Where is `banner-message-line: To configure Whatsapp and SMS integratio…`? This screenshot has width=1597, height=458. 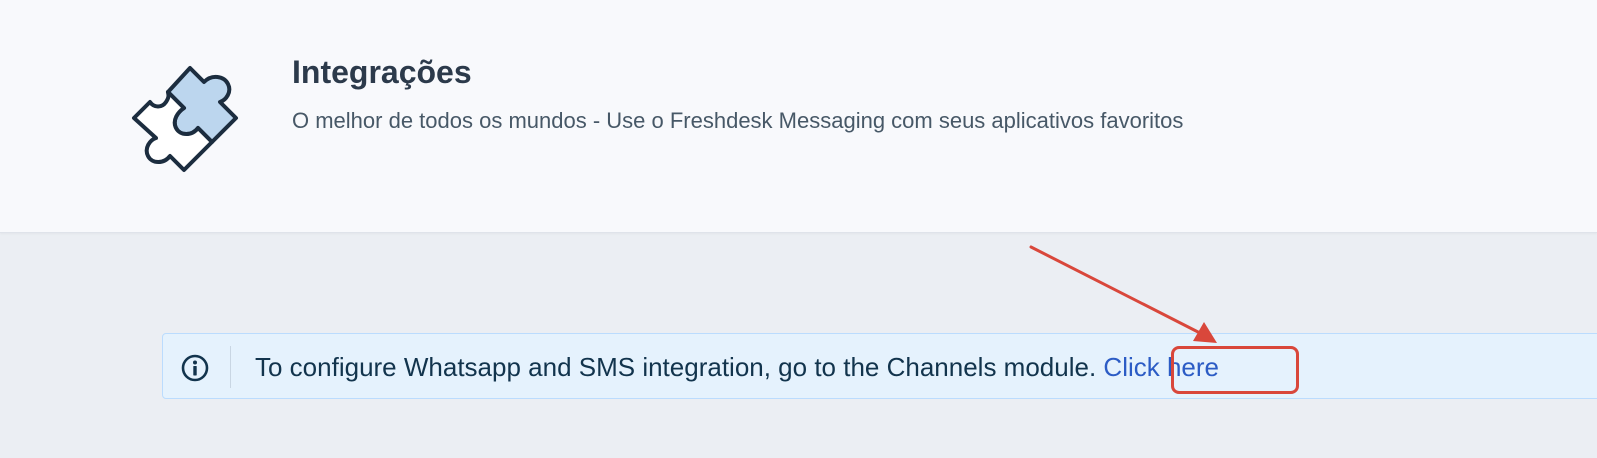 banner-message-line: To configure Whatsapp and SMS integratio… is located at coordinates (737, 367).